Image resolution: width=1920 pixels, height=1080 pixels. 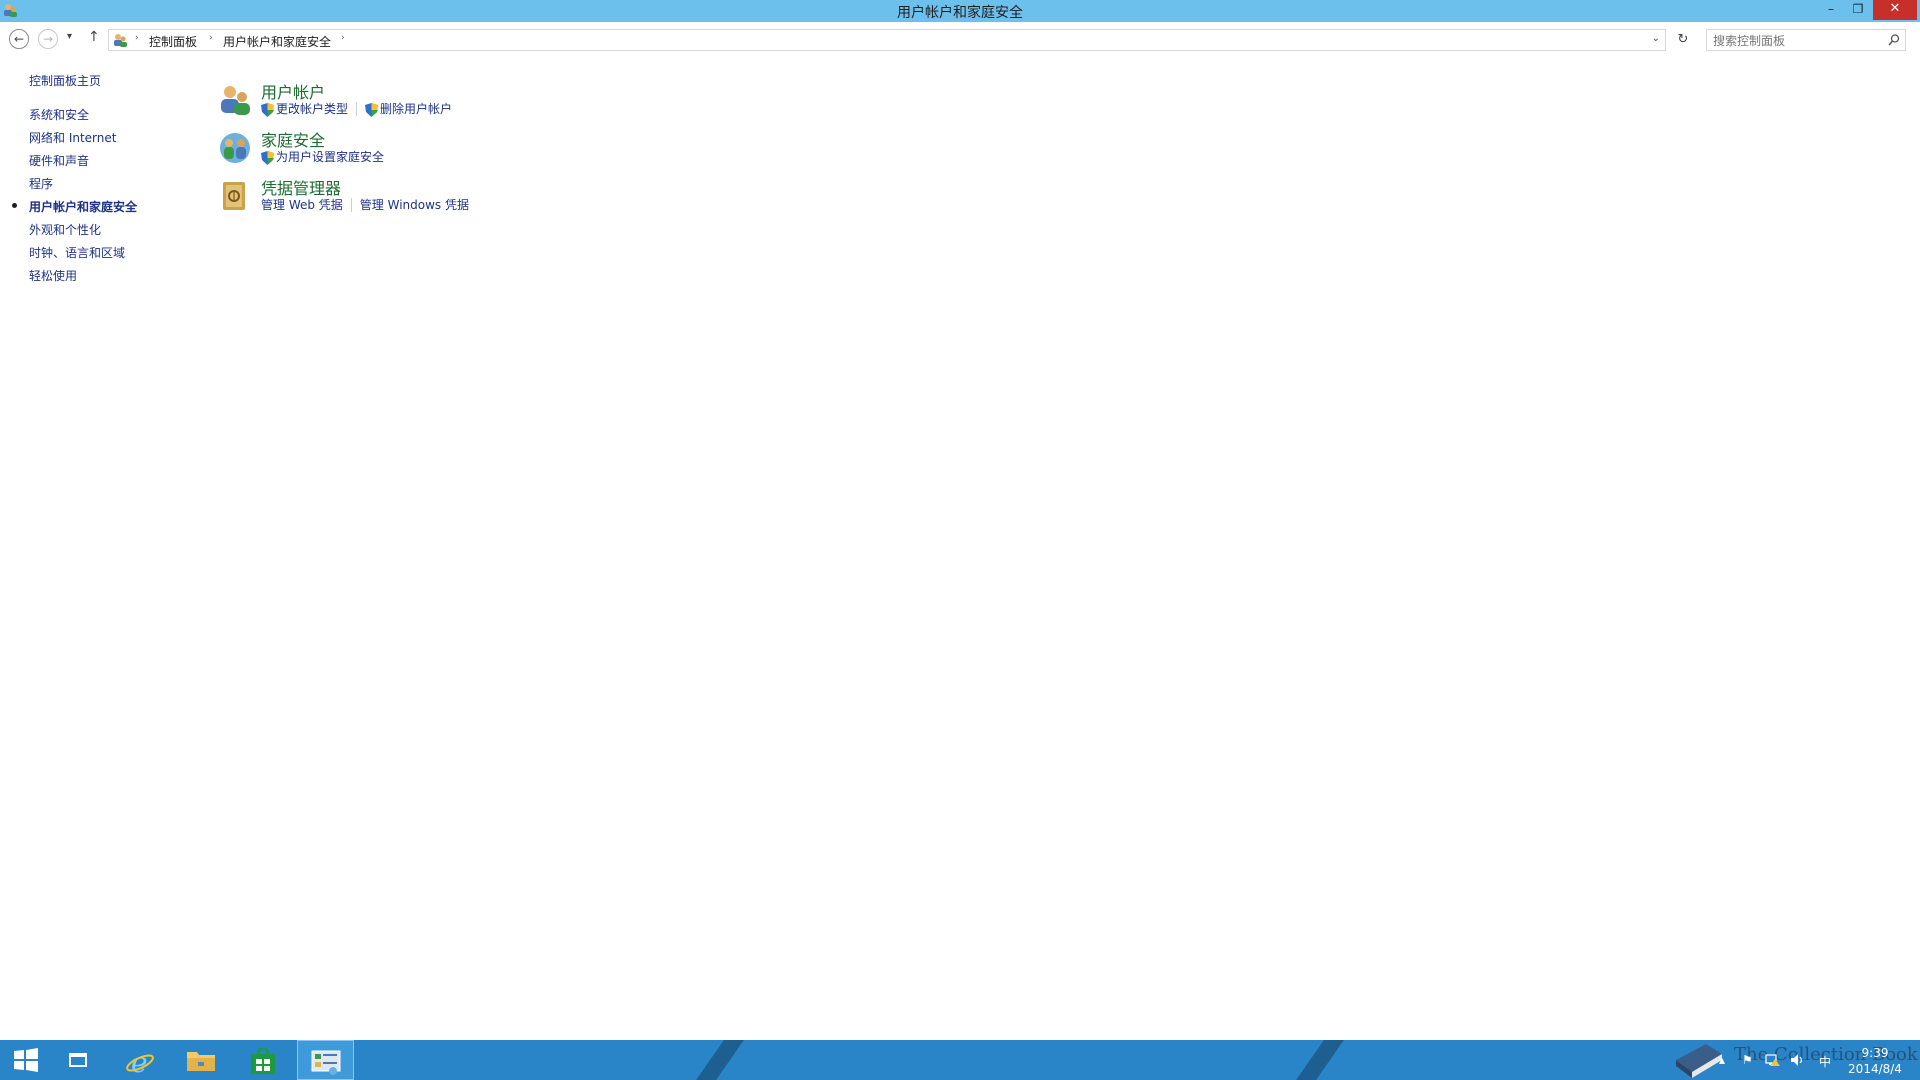 I want to click on category-links: 为用户设置家庭安全, so click(x=322, y=156).